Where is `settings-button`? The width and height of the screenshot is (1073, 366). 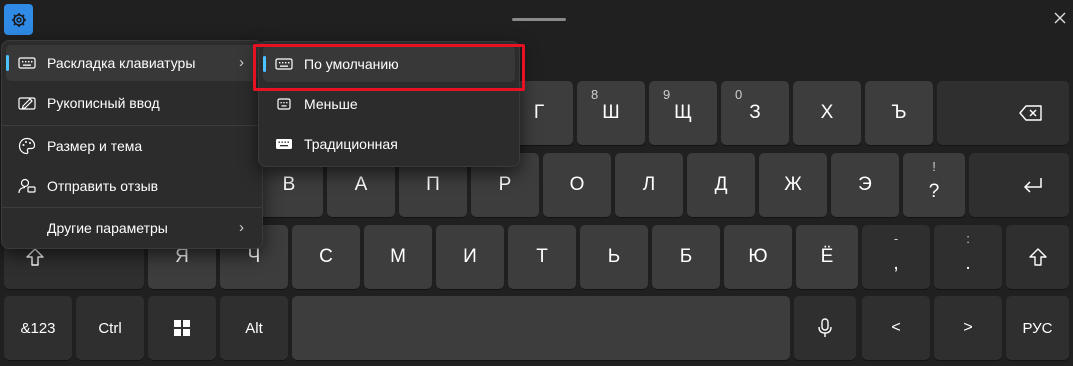 settings-button is located at coordinates (18, 19).